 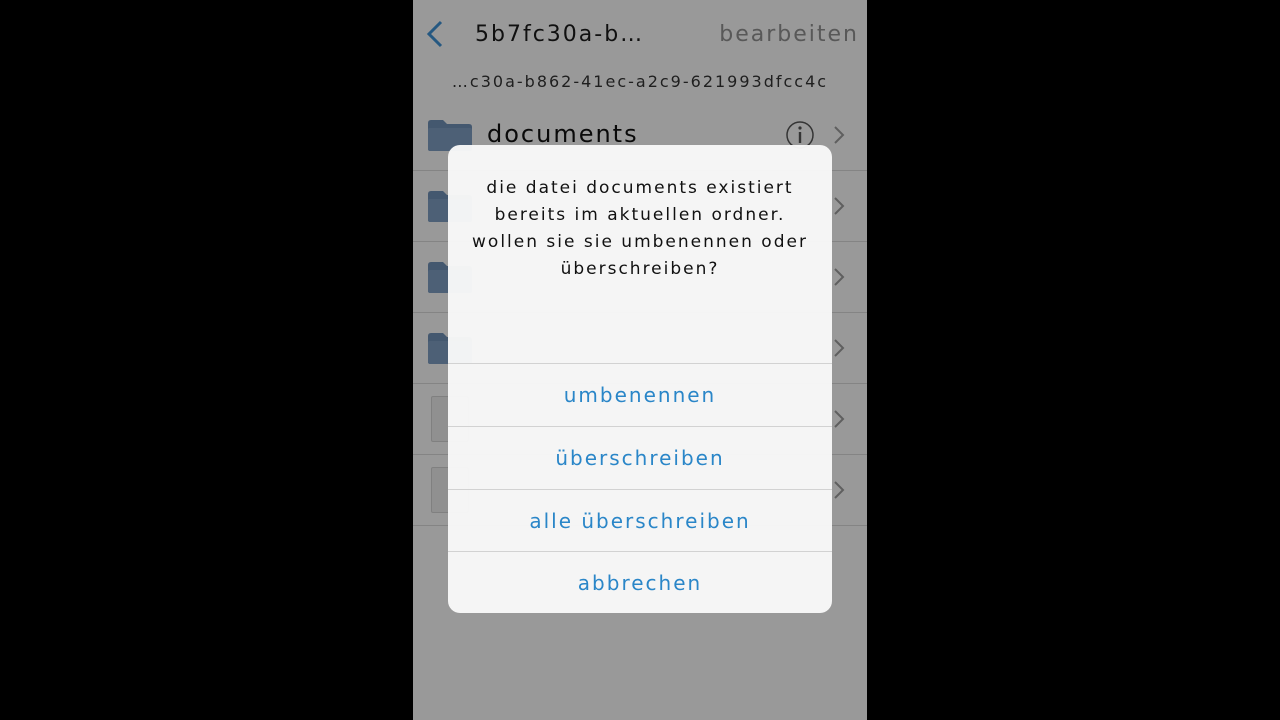 What do you see at coordinates (640, 582) in the screenshot?
I see `cancel-button: Abbrechen` at bounding box center [640, 582].